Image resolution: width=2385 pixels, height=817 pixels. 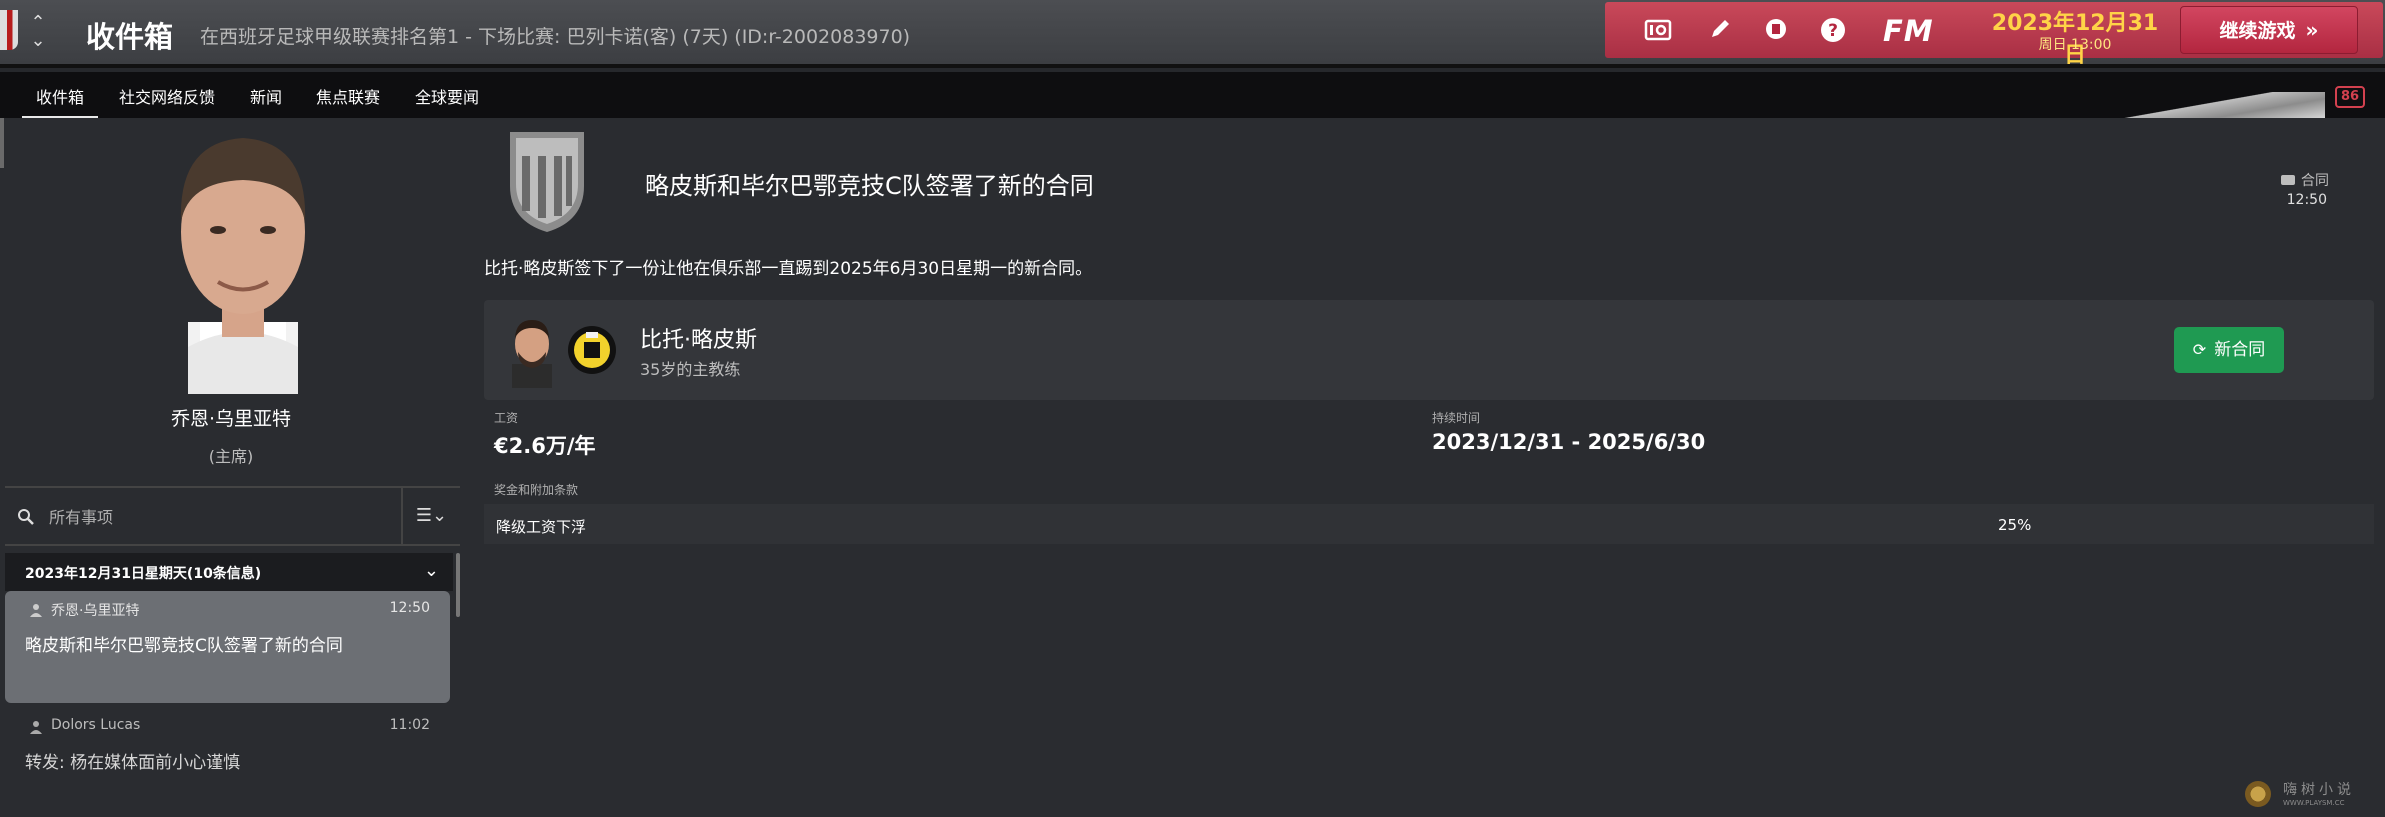 I want to click on page-title: 收件箱, so click(x=130, y=37).